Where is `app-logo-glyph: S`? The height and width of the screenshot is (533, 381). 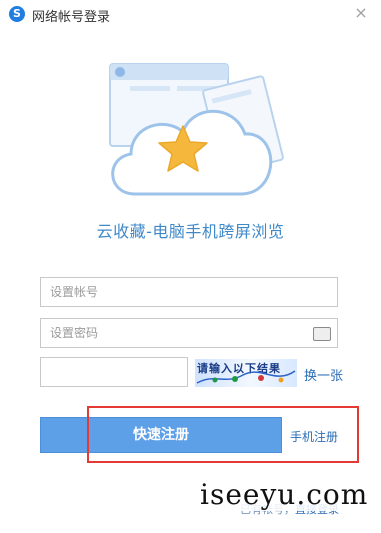
app-logo-glyph: S is located at coordinates (17, 13).